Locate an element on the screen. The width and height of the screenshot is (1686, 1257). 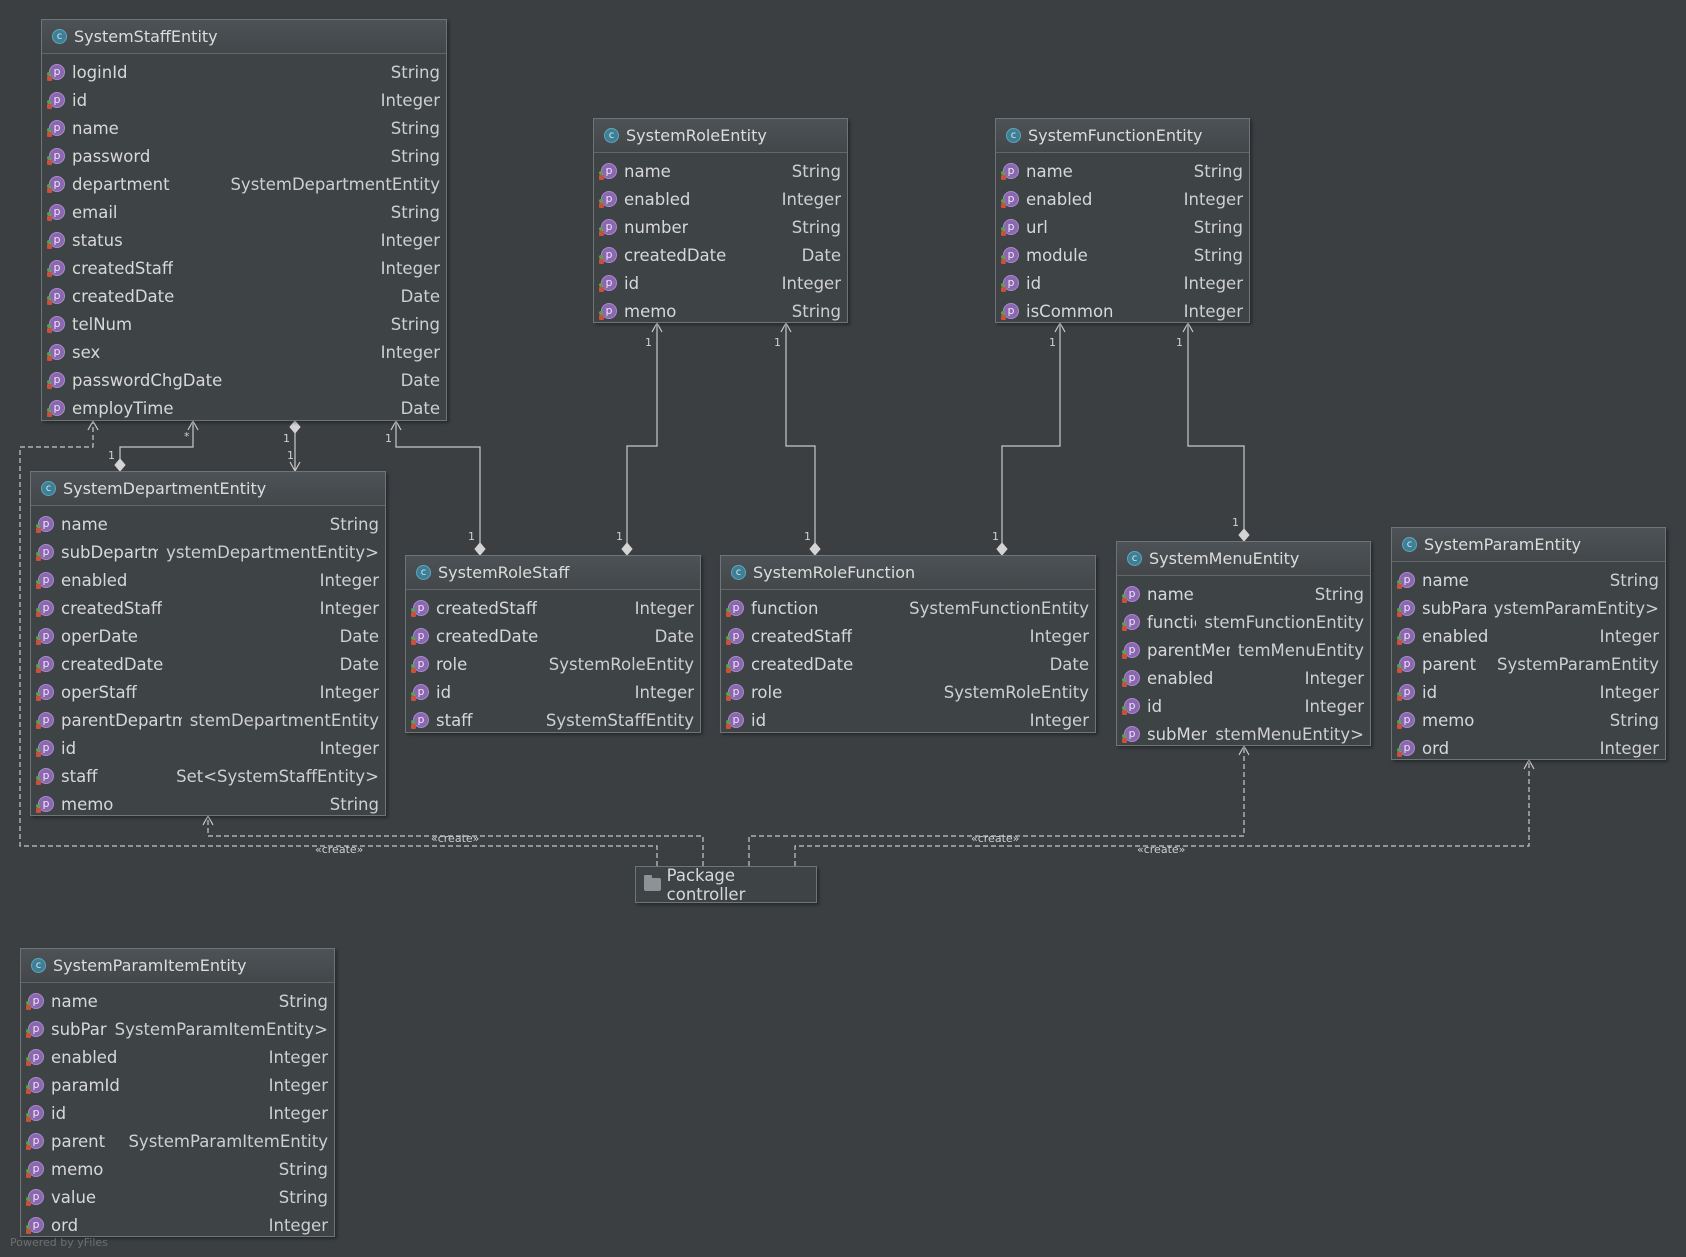
field-row: p subParamsystemParamEntity> is located at coordinates (1528, 608).